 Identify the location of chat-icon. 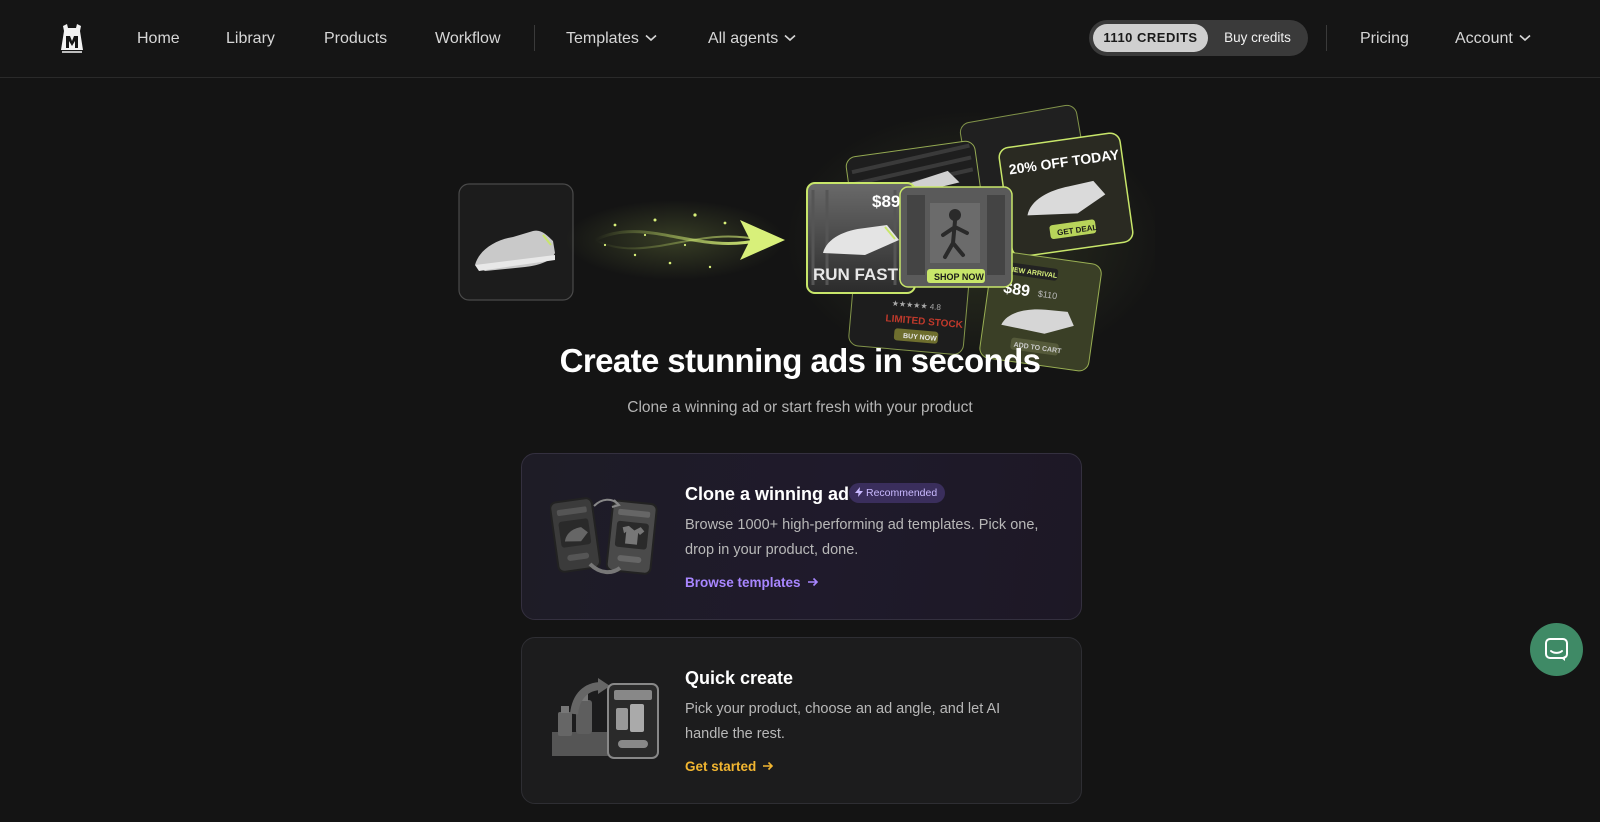
(1556, 649).